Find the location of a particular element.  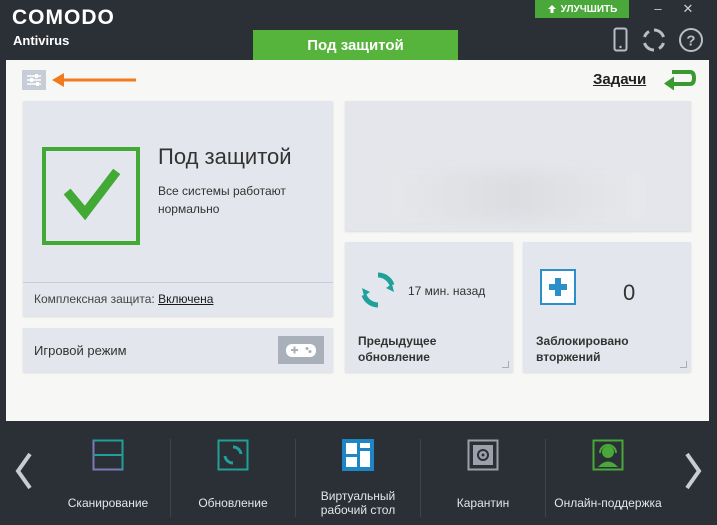

plus-icon is located at coordinates (558, 287).